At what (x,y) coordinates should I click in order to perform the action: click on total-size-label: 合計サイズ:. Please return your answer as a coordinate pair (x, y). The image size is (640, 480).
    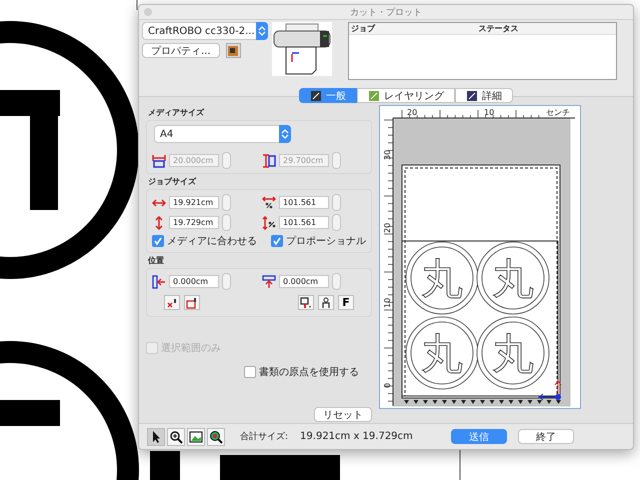
    Looking at the image, I should click on (264, 436).